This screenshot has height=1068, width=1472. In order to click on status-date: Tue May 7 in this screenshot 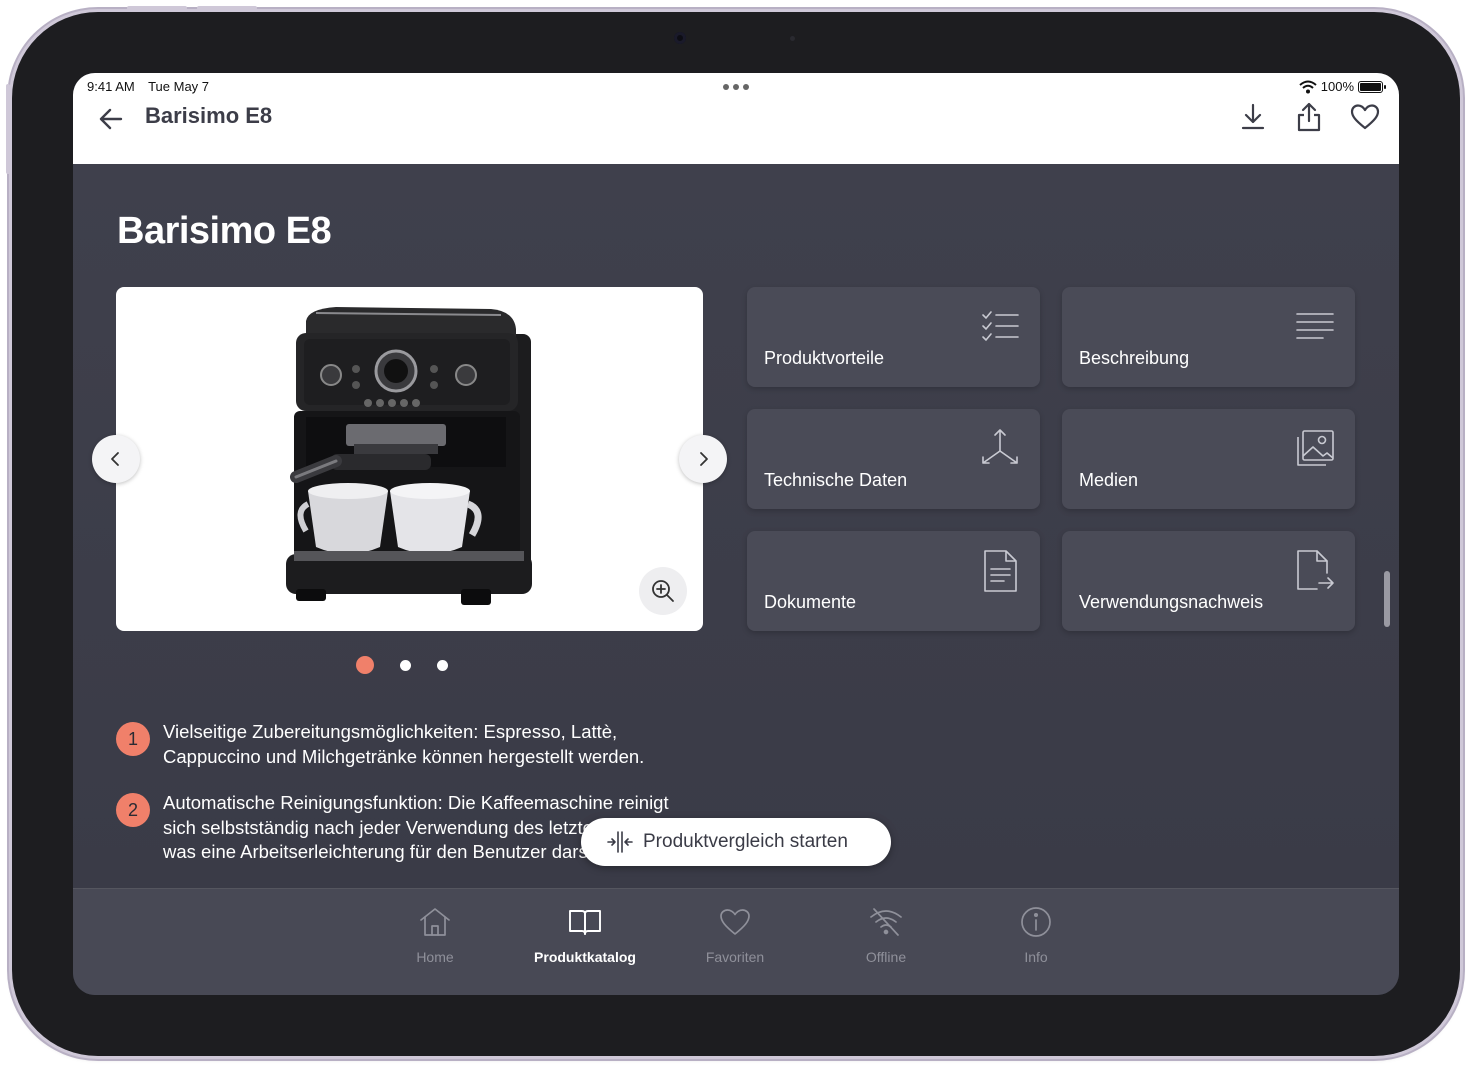, I will do `click(179, 86)`.